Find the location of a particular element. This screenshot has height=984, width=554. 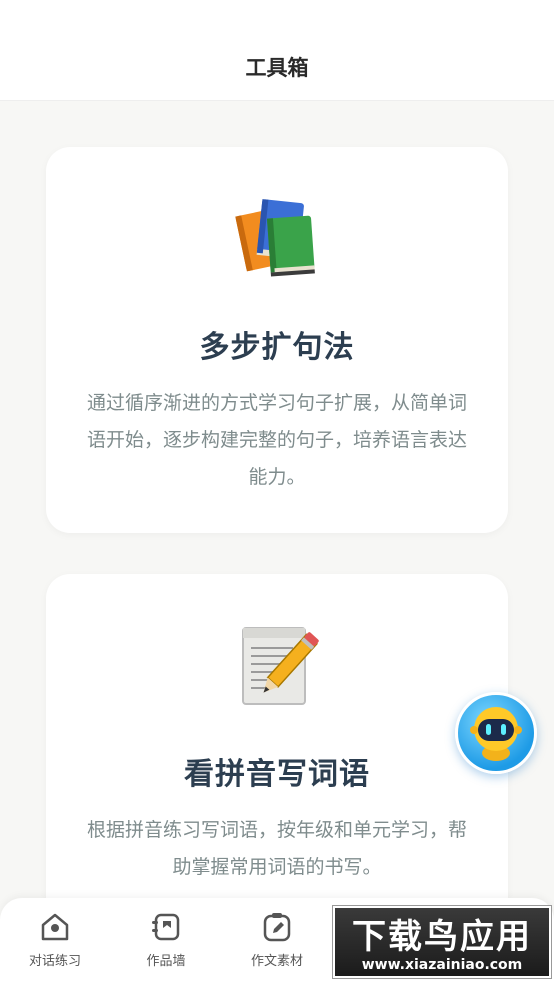

nav-label: 作品墙 is located at coordinates (166, 961).